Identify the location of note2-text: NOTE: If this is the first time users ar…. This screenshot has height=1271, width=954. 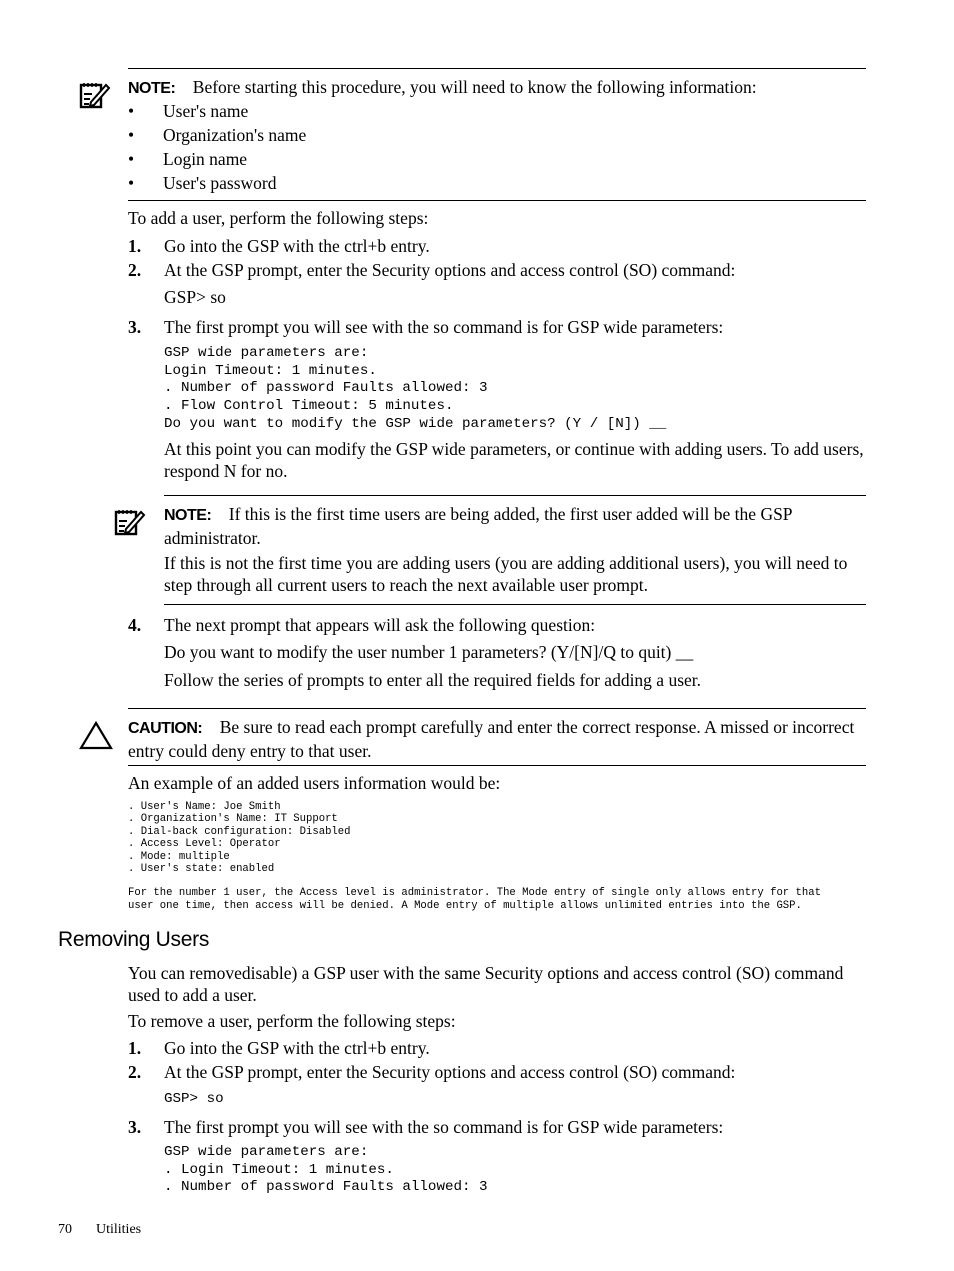
(516, 526).